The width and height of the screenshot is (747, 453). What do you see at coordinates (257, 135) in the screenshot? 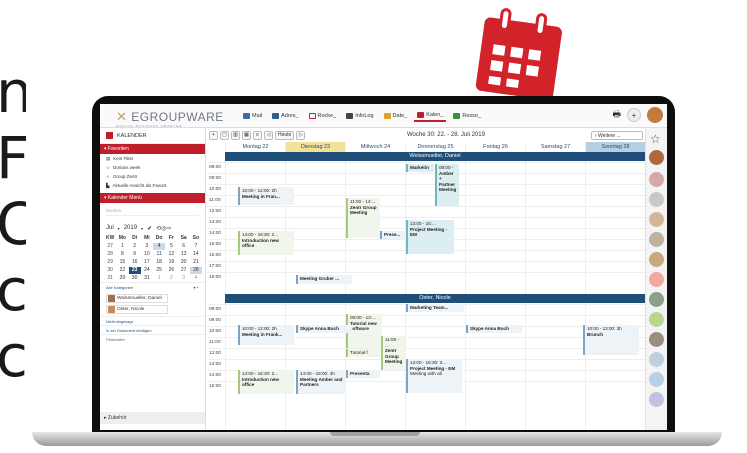
I see `list-view-button: ≡` at bounding box center [257, 135].